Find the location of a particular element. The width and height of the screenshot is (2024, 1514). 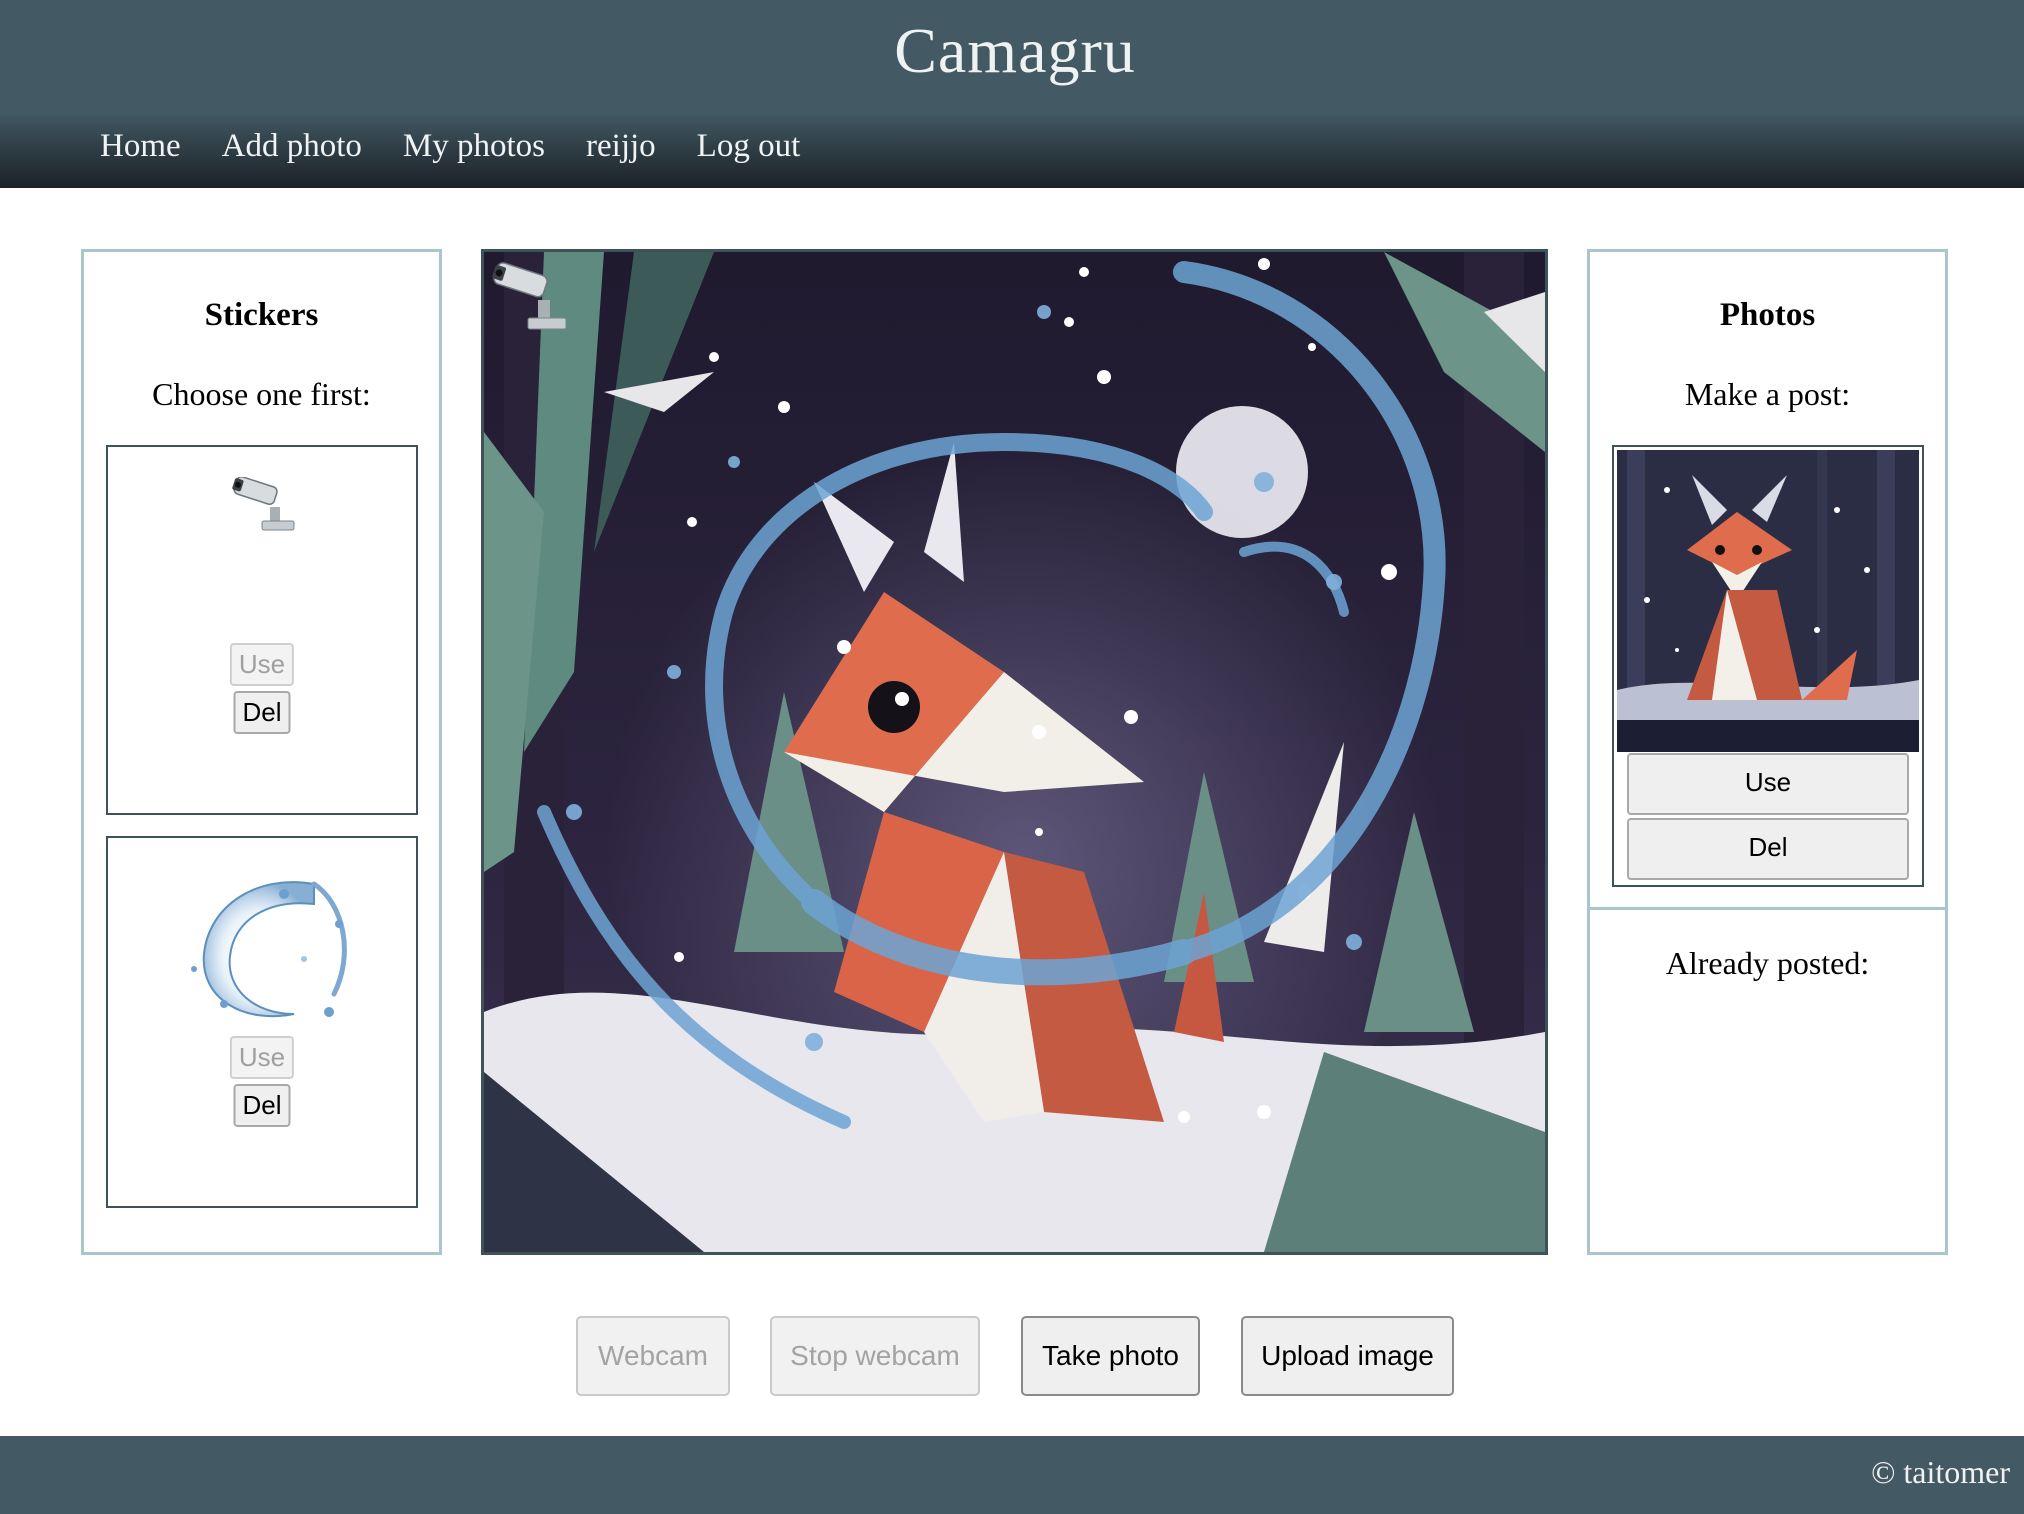

divider is located at coordinates (1767, 908).